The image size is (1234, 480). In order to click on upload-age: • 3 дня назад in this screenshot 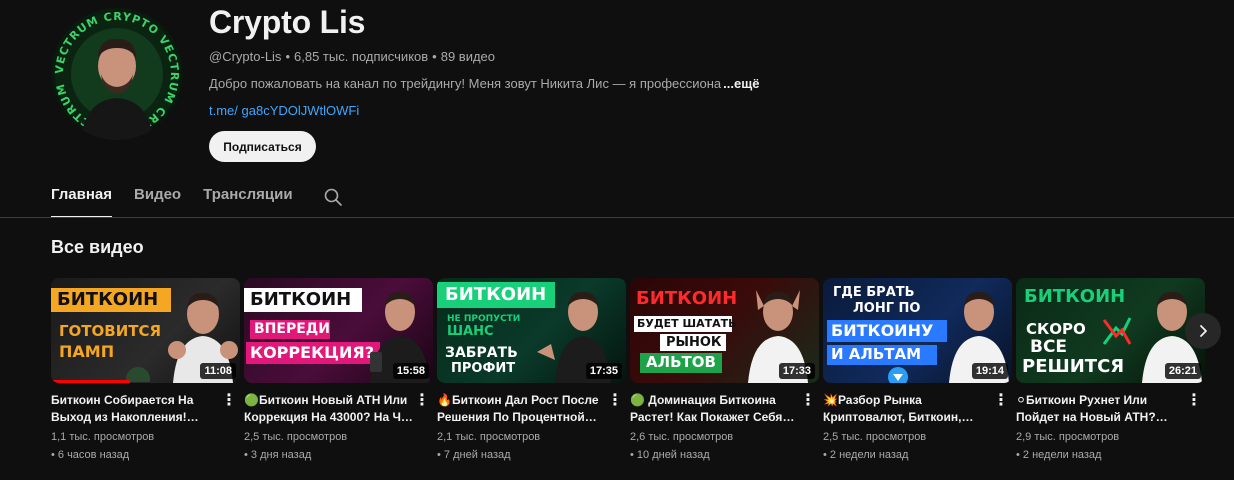, I will do `click(278, 455)`.